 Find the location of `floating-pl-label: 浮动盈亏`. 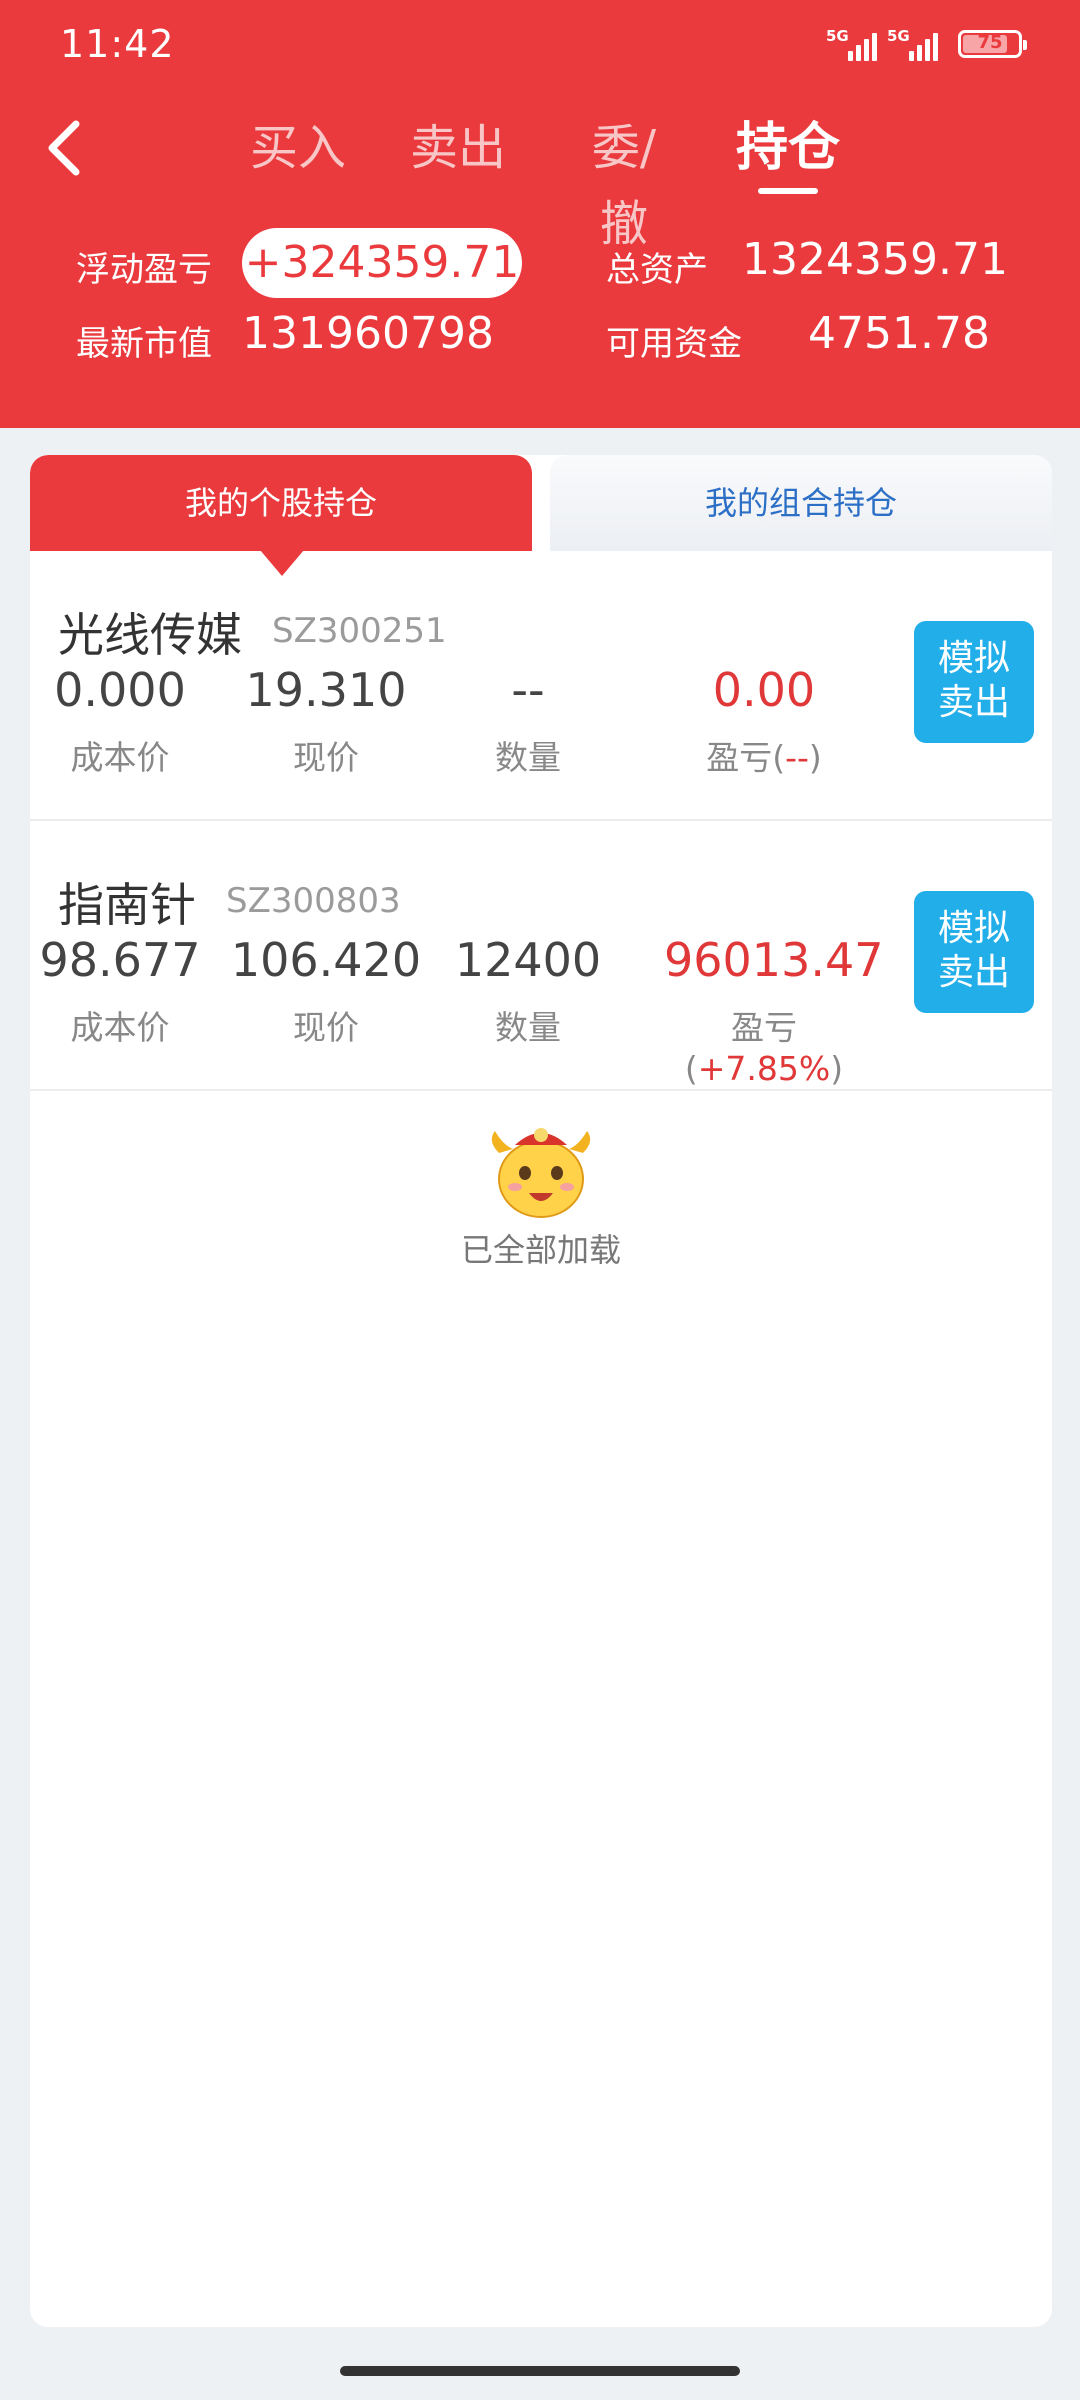

floating-pl-label: 浮动盈亏 is located at coordinates (144, 270).